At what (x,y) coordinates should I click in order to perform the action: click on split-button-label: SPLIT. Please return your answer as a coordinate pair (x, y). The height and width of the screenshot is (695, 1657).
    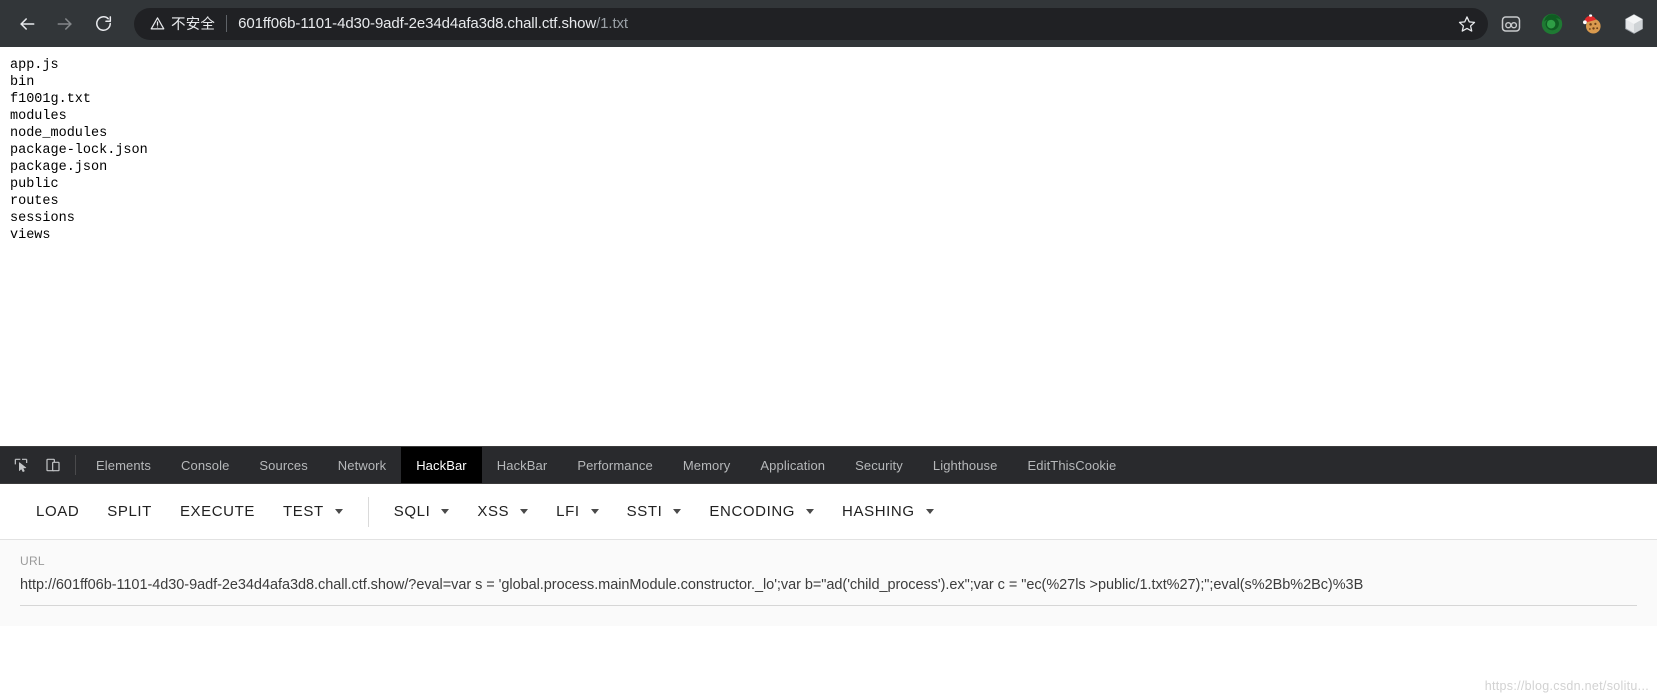
    Looking at the image, I should click on (129, 511).